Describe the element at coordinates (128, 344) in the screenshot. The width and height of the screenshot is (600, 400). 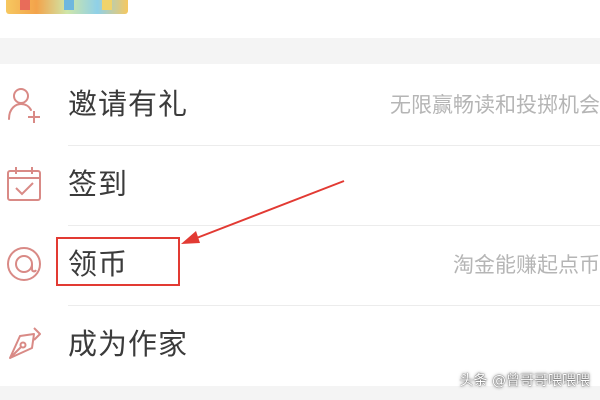
I see `menu-item-label: 成为作家` at that location.